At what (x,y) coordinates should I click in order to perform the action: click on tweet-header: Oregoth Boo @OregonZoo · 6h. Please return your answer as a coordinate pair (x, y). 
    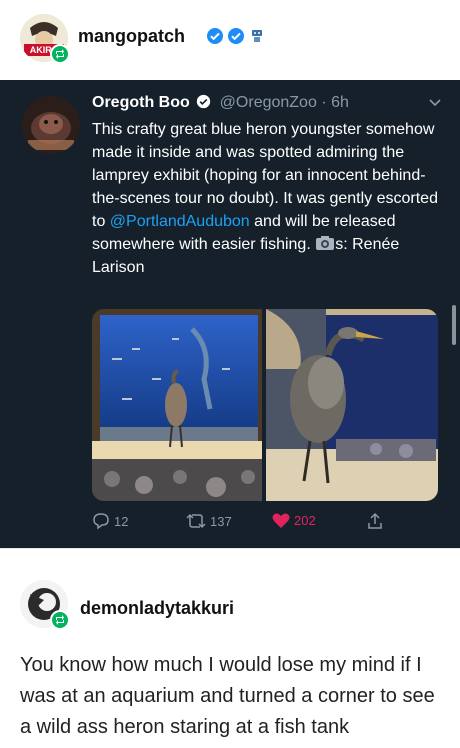
    Looking at the image, I should click on (220, 103).